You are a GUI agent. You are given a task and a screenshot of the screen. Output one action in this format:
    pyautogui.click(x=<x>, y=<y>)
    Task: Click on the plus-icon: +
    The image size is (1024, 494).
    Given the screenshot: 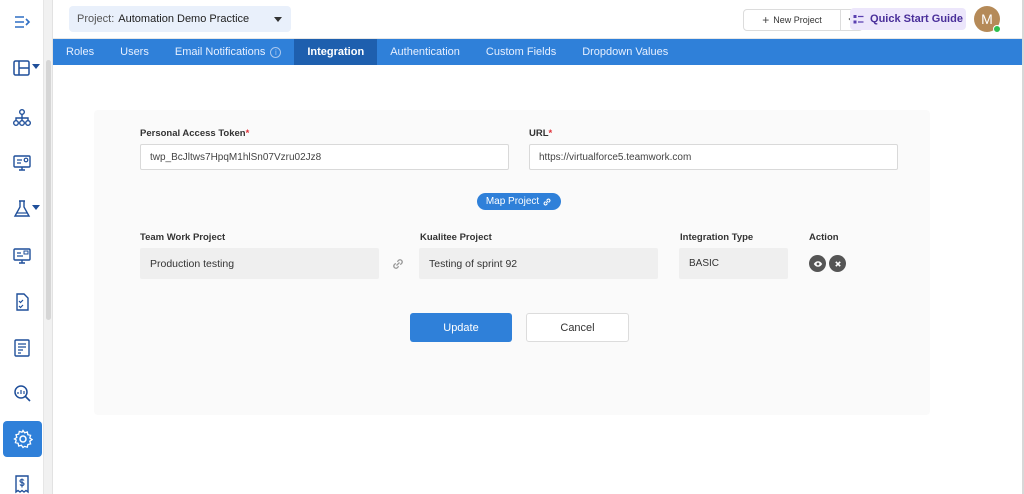 What is the action you would take?
    pyautogui.click(x=766, y=20)
    